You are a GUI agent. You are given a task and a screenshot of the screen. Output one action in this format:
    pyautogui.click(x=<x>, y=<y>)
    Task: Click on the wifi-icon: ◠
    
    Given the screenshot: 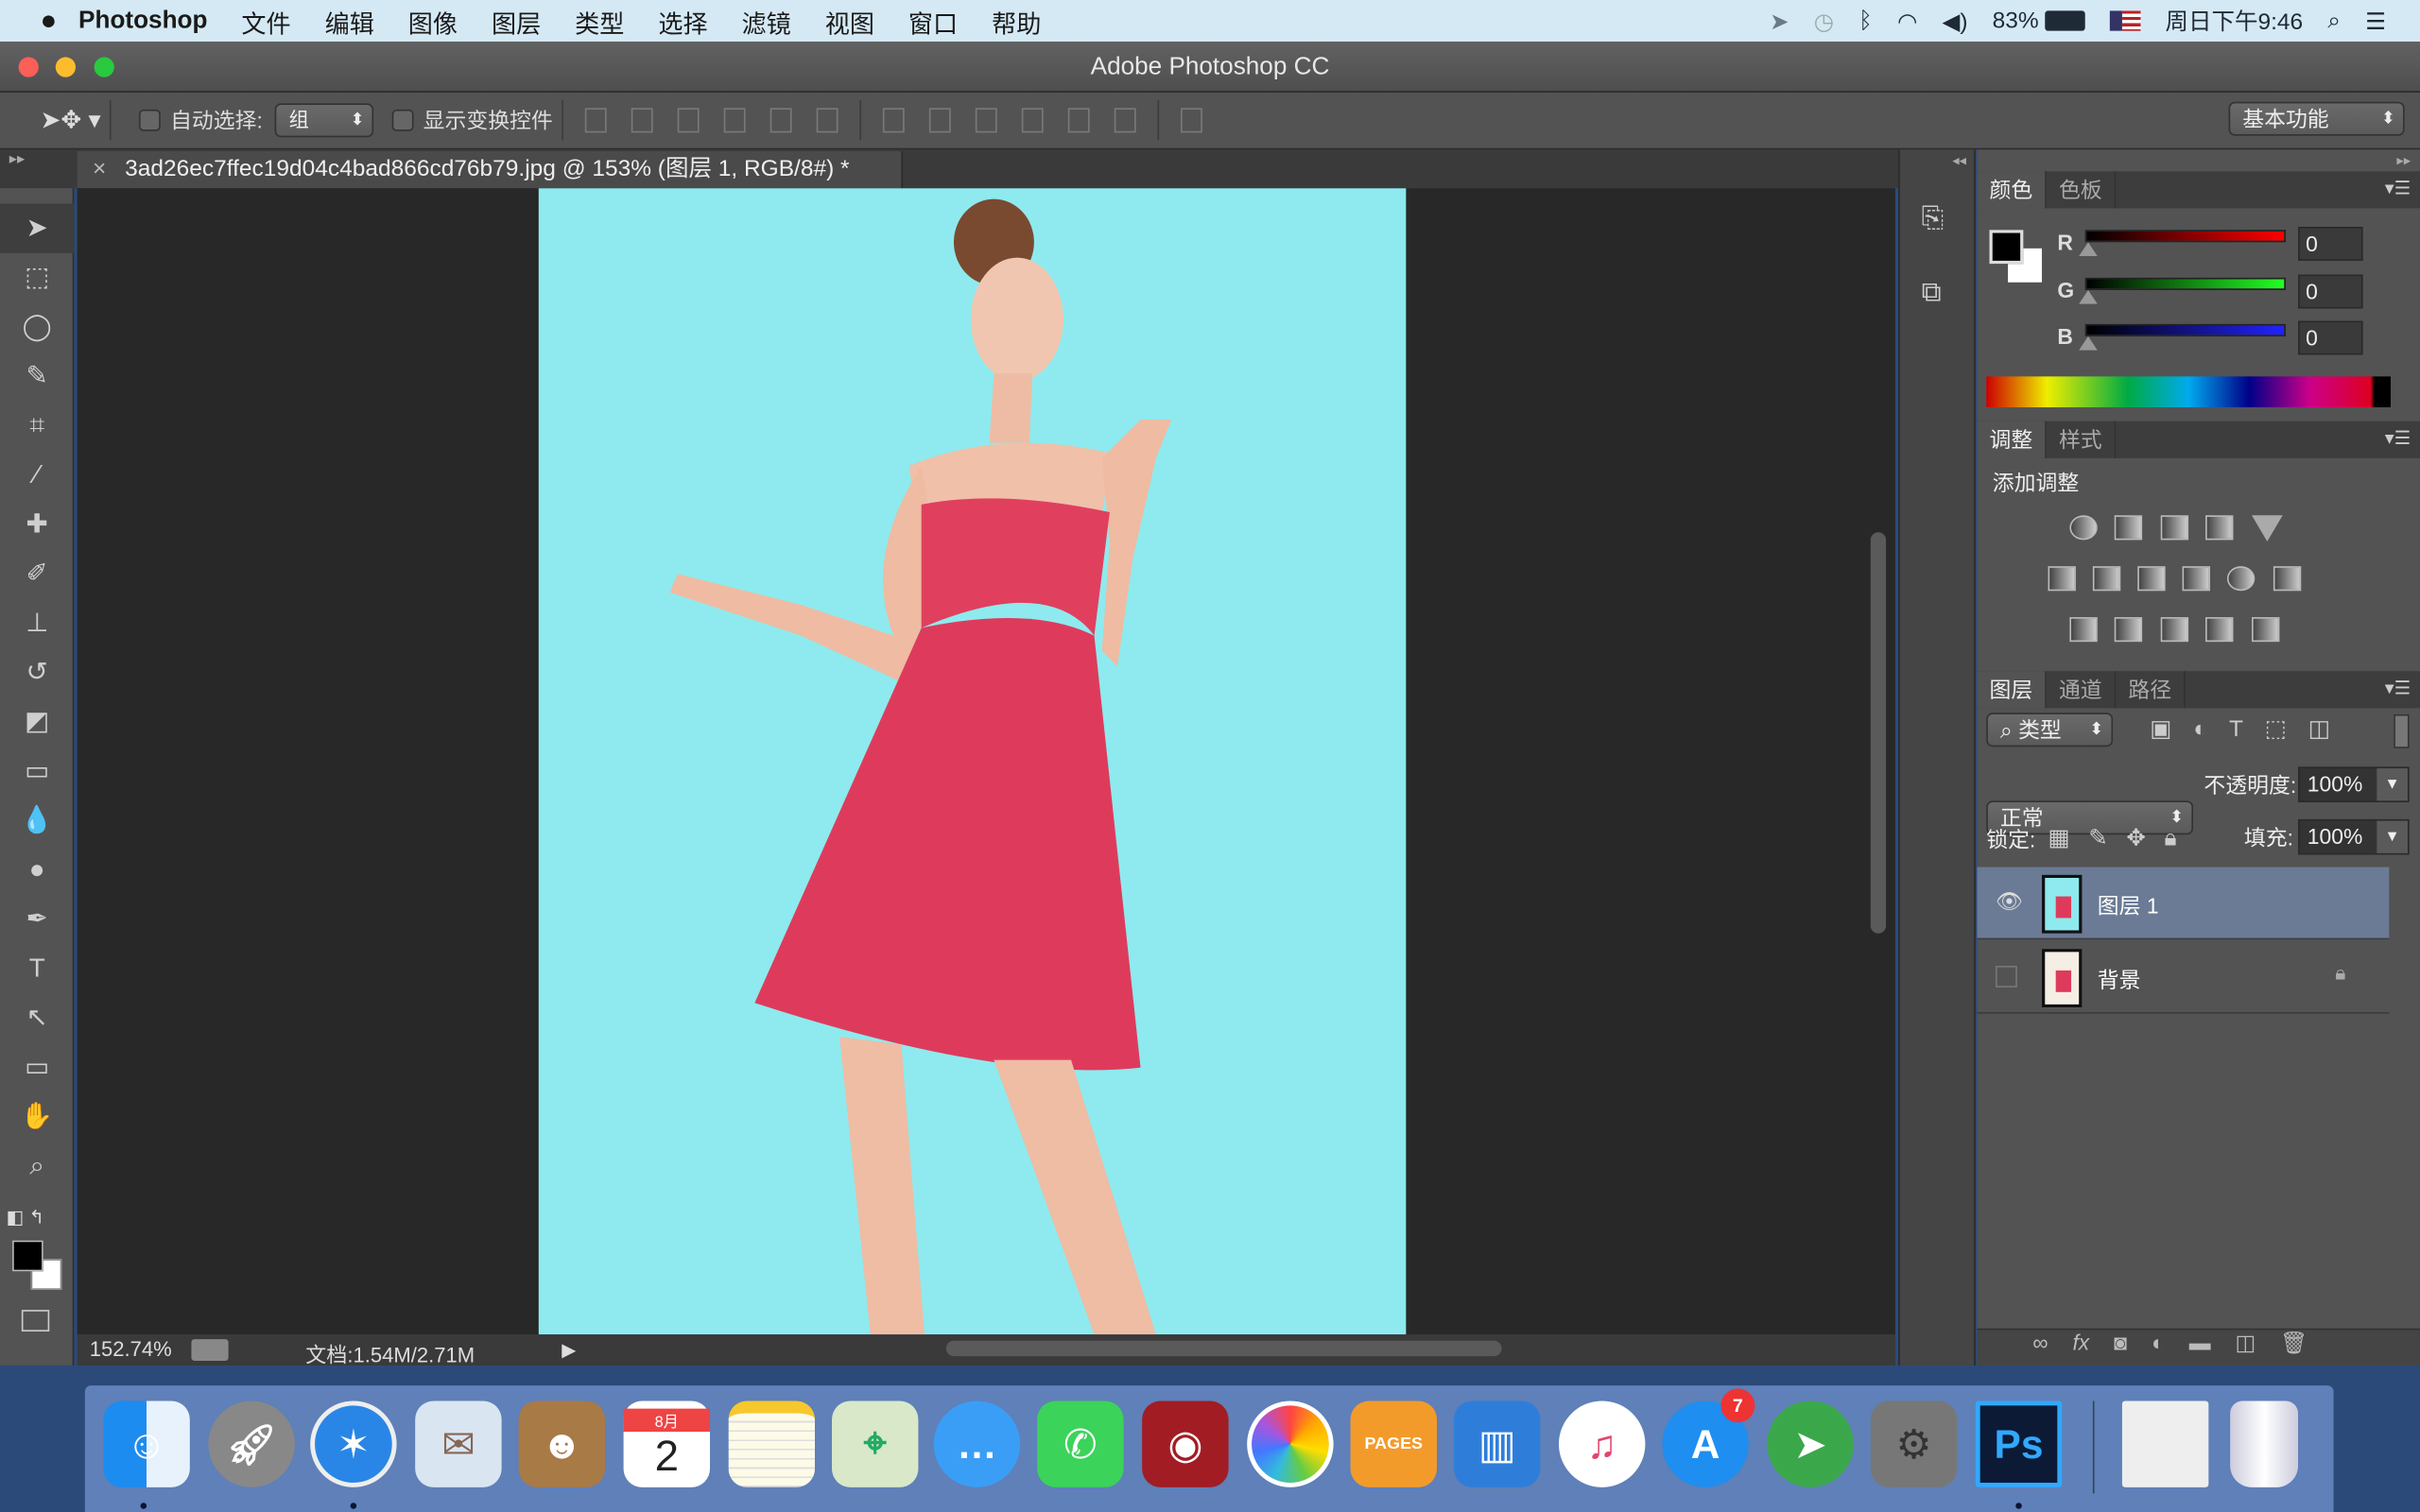 What is the action you would take?
    pyautogui.click(x=1907, y=21)
    